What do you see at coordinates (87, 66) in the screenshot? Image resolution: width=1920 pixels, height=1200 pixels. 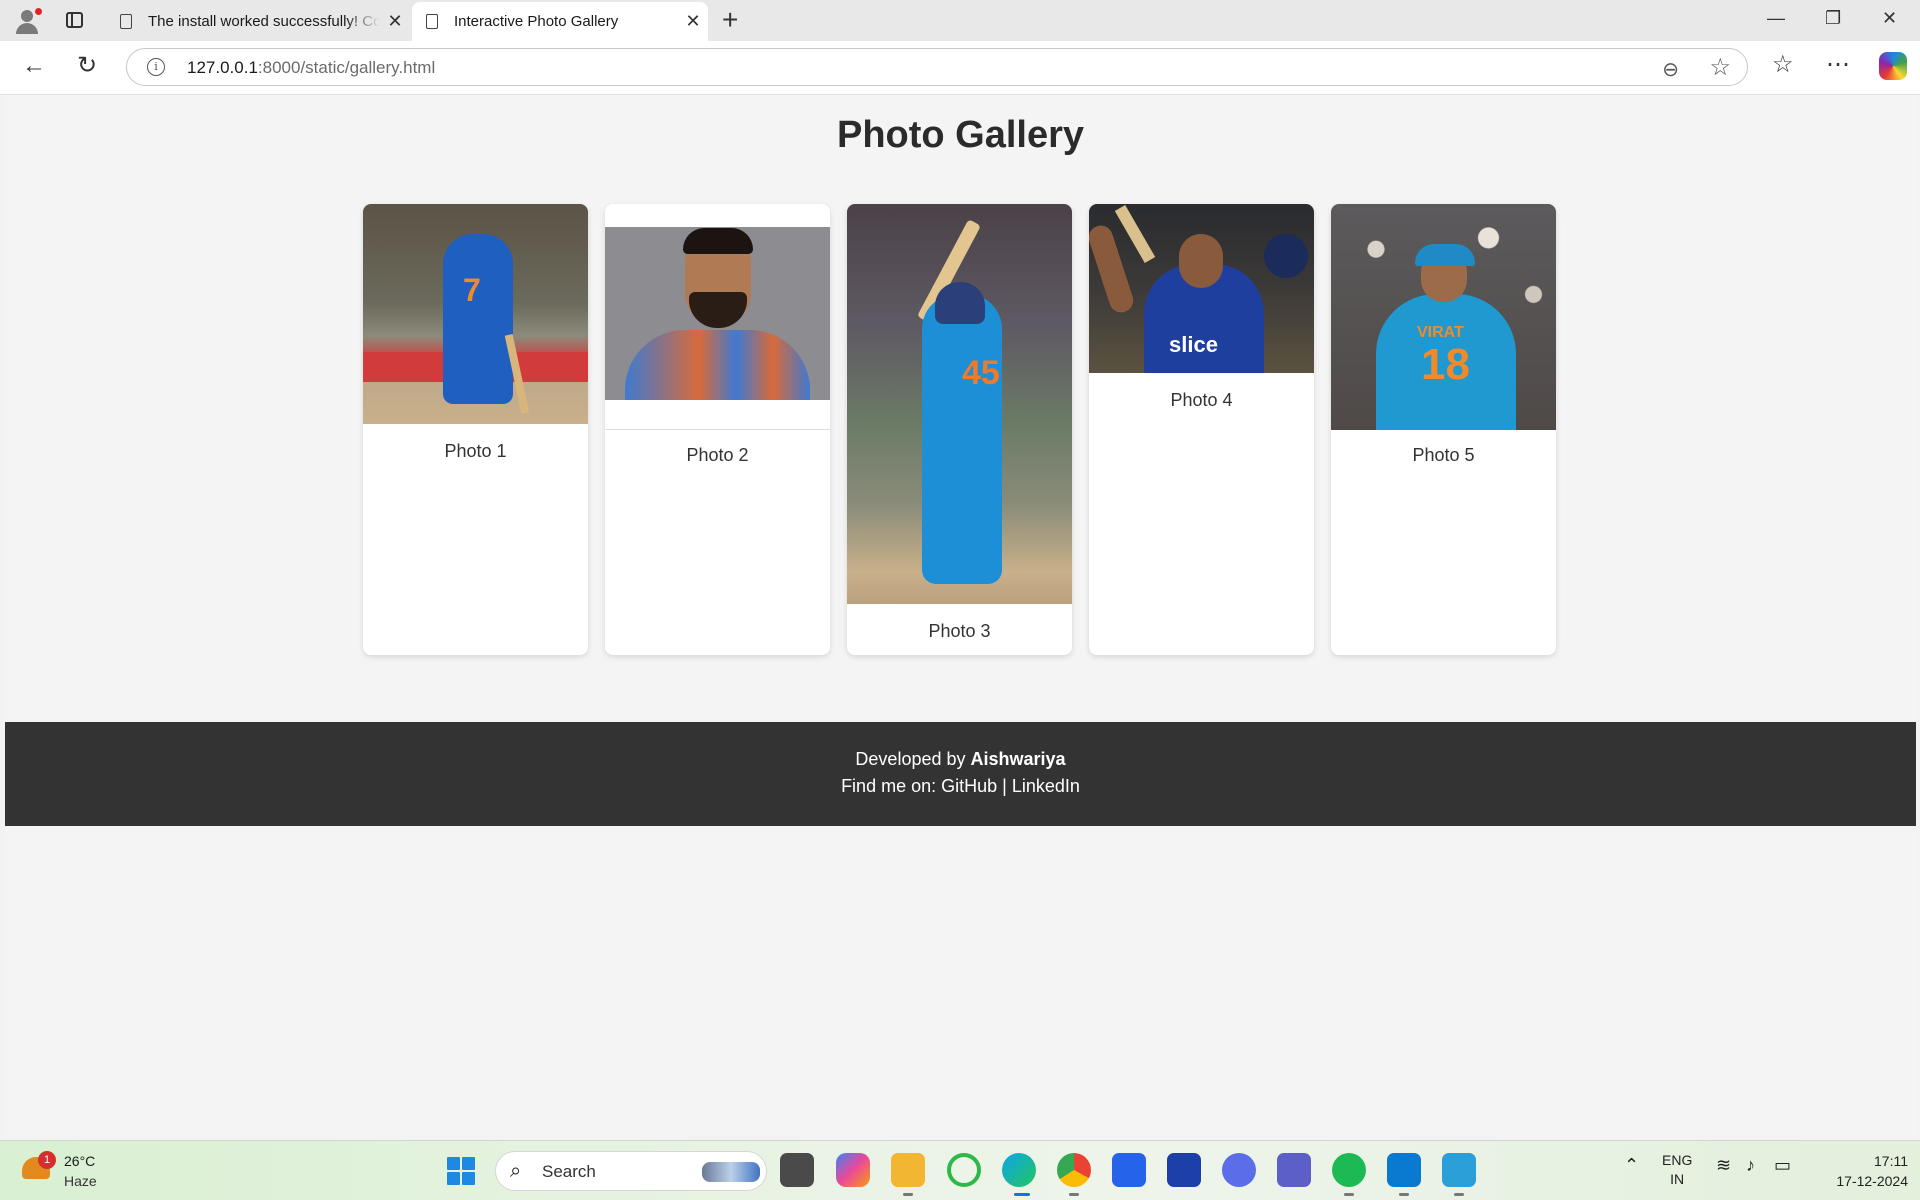 I see `refresh-icon: ↻` at bounding box center [87, 66].